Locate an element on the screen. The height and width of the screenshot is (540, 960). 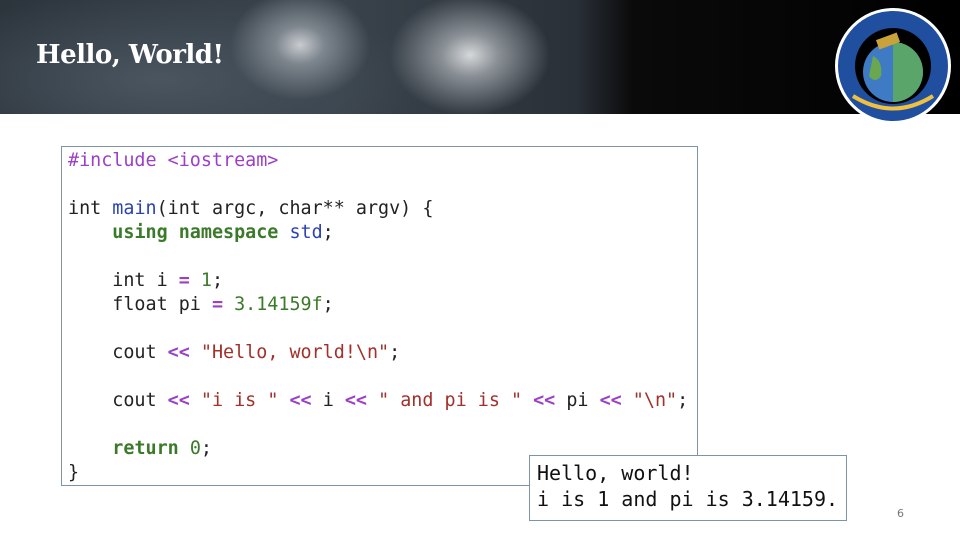
code-token: float pi is located at coordinates (140, 304).